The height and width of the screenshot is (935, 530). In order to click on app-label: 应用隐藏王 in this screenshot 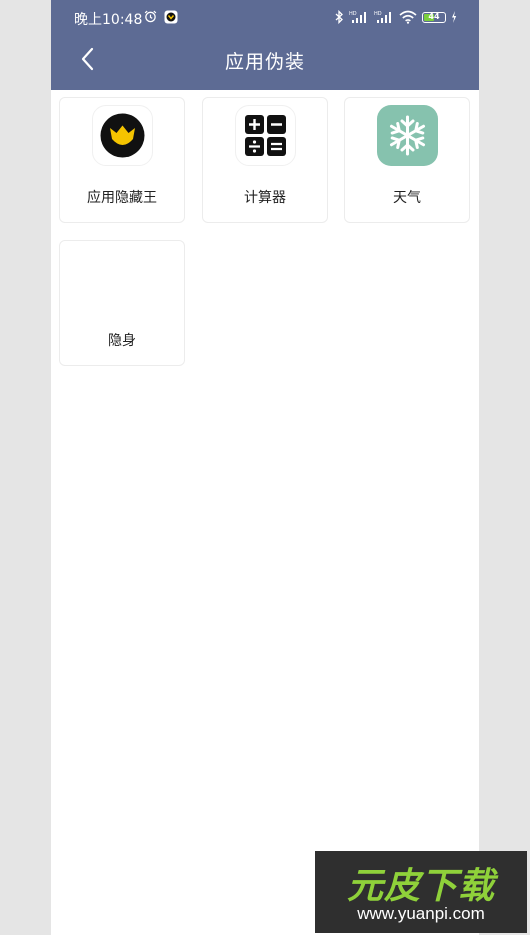, I will do `click(122, 198)`.